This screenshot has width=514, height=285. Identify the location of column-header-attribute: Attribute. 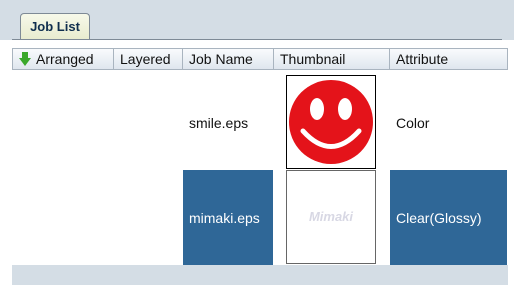
(448, 59).